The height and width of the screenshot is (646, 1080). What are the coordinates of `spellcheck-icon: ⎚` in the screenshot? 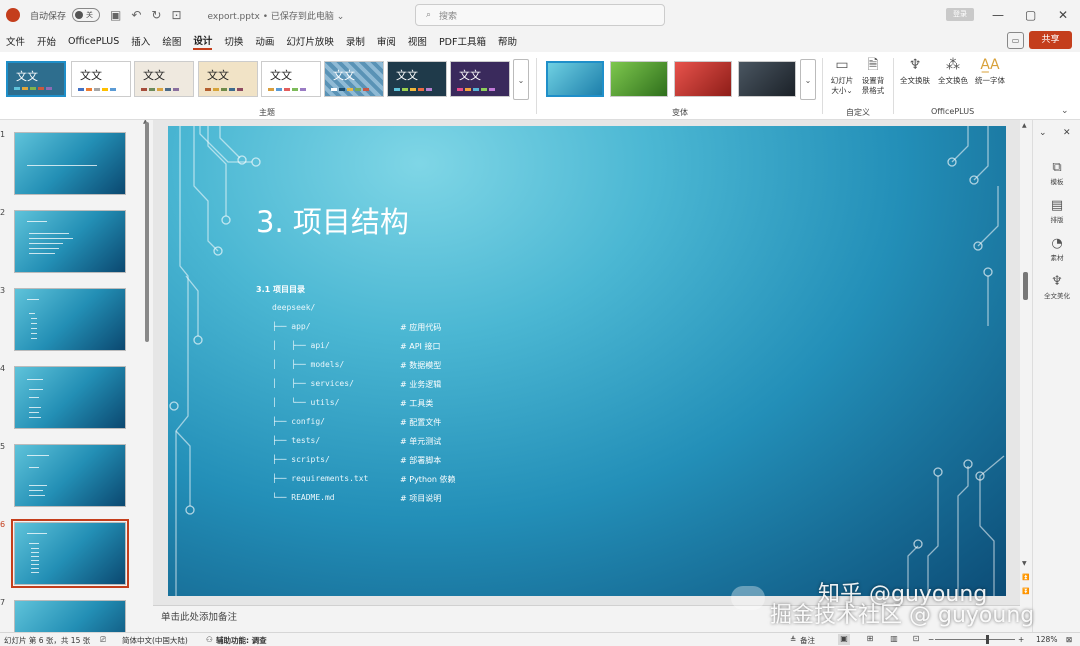 It's located at (103, 640).